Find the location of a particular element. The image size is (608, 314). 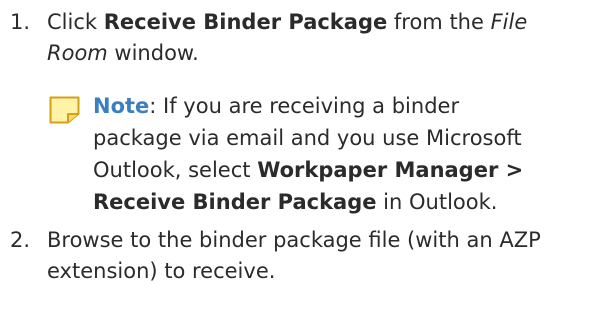

step-1-text-segment: window. is located at coordinates (153, 53).